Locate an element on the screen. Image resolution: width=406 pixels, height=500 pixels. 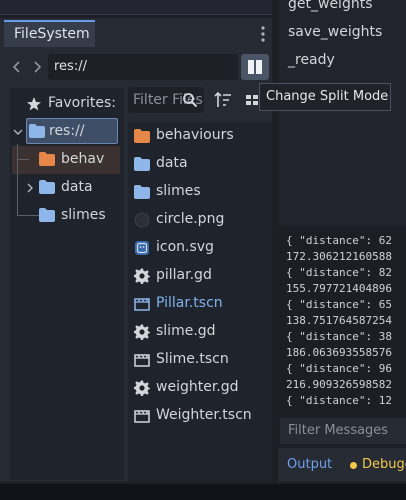
list-item: weighter.gd is located at coordinates (200, 388).